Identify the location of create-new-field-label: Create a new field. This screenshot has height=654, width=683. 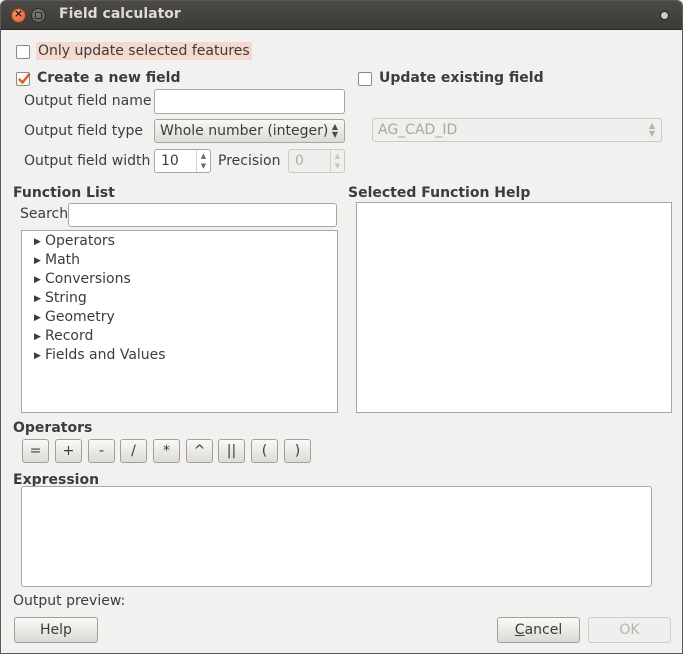
(109, 78).